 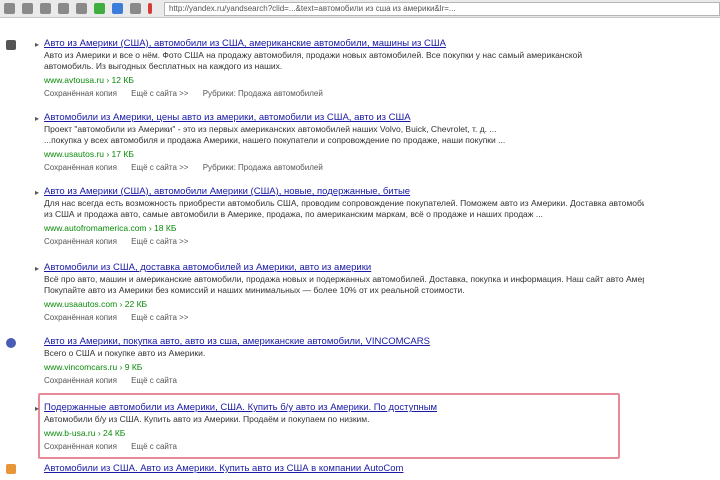 I want to click on result-url: www.usautos.ru › 17 КБ, so click(x=344, y=154).